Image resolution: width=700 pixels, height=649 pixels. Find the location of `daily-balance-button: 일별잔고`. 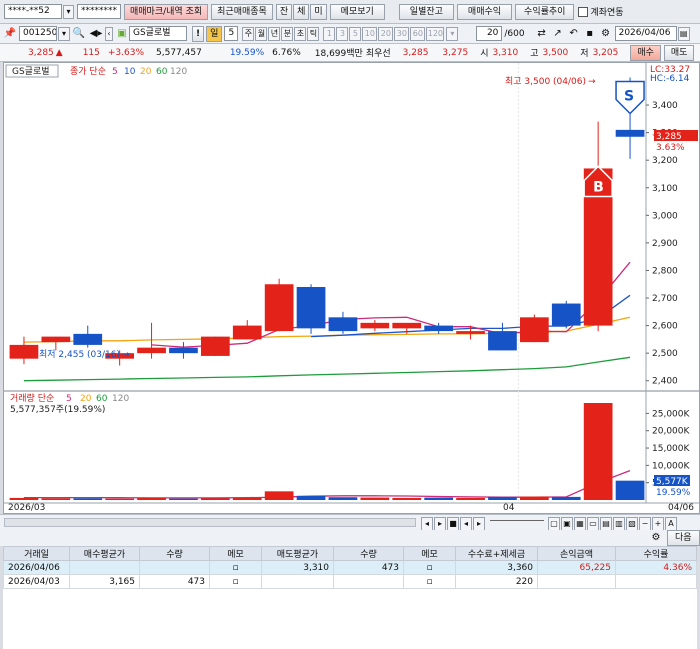

daily-balance-button: 일별잔고 is located at coordinates (426, 11).